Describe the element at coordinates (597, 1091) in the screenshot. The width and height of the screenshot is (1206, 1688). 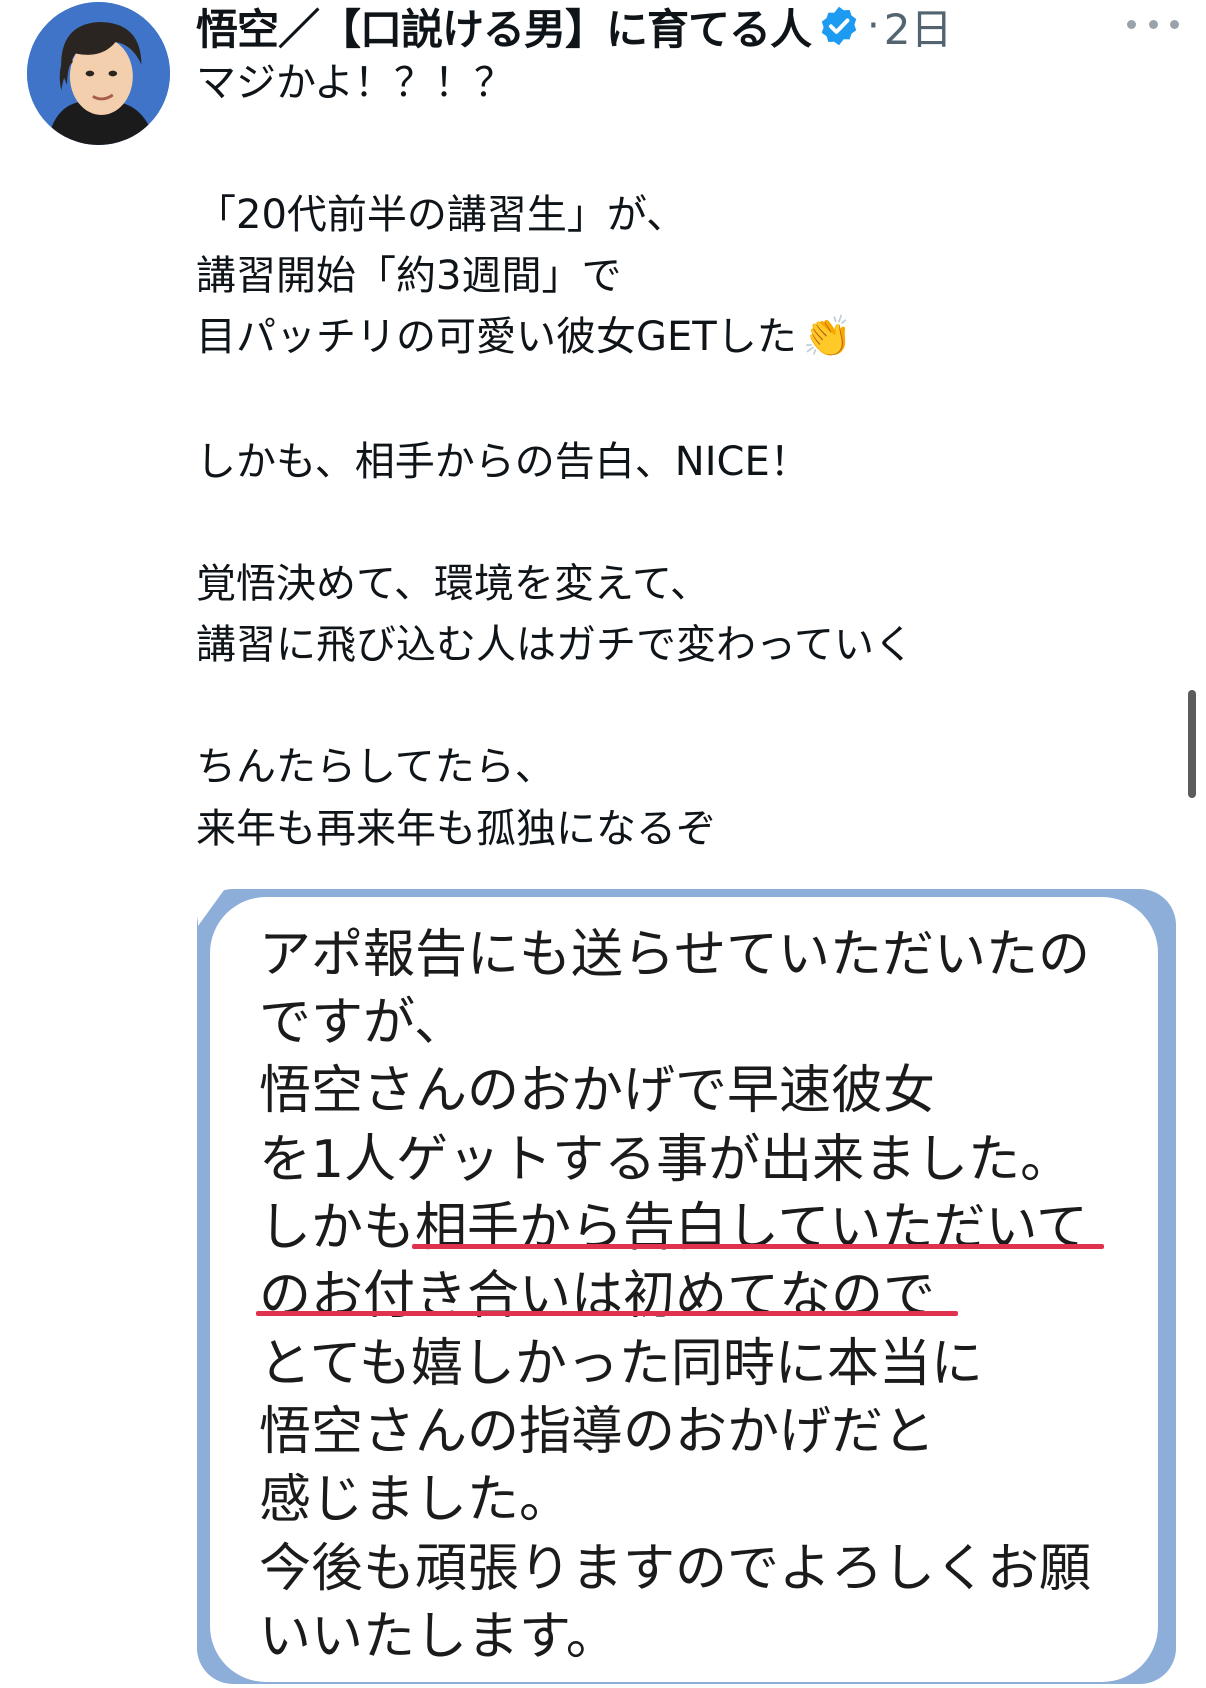
I see `bubble-line: 悟空さんのおかげで早速彼女` at that location.